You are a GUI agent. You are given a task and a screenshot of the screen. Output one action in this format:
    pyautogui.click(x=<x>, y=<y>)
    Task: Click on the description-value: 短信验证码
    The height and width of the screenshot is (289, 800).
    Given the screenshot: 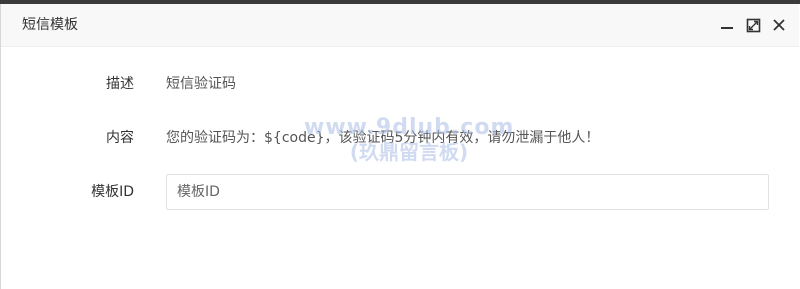 What is the action you would take?
    pyautogui.click(x=201, y=84)
    